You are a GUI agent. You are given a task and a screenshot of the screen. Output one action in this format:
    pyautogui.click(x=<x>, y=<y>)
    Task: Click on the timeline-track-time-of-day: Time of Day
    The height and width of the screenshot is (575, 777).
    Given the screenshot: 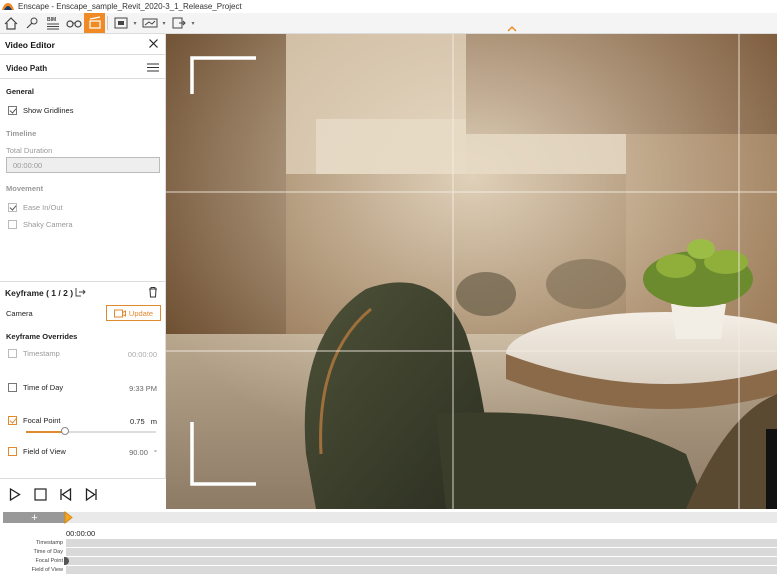 What is the action you would take?
    pyautogui.click(x=388, y=552)
    